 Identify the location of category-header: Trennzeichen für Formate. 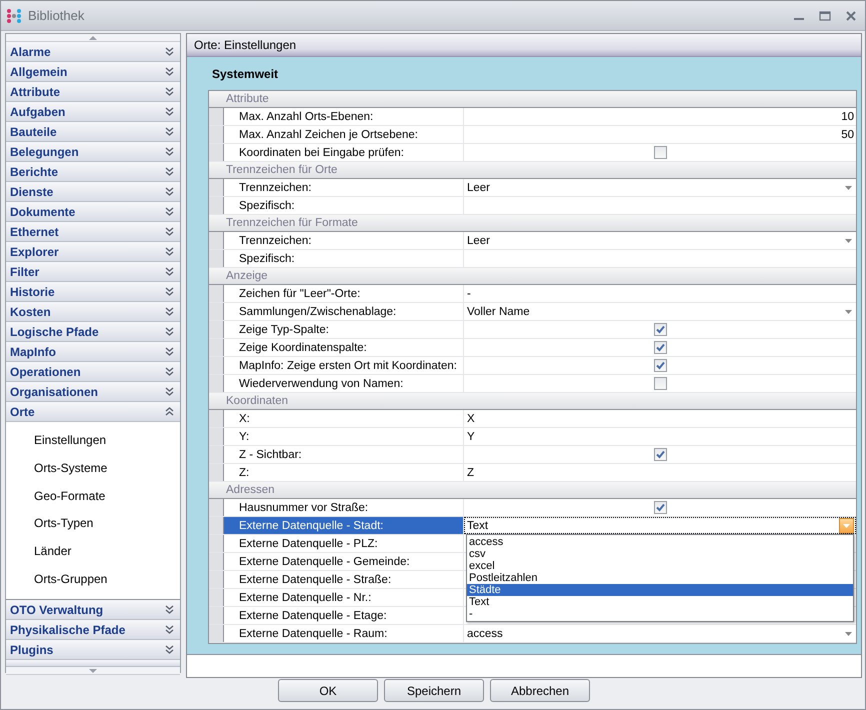
(532, 223).